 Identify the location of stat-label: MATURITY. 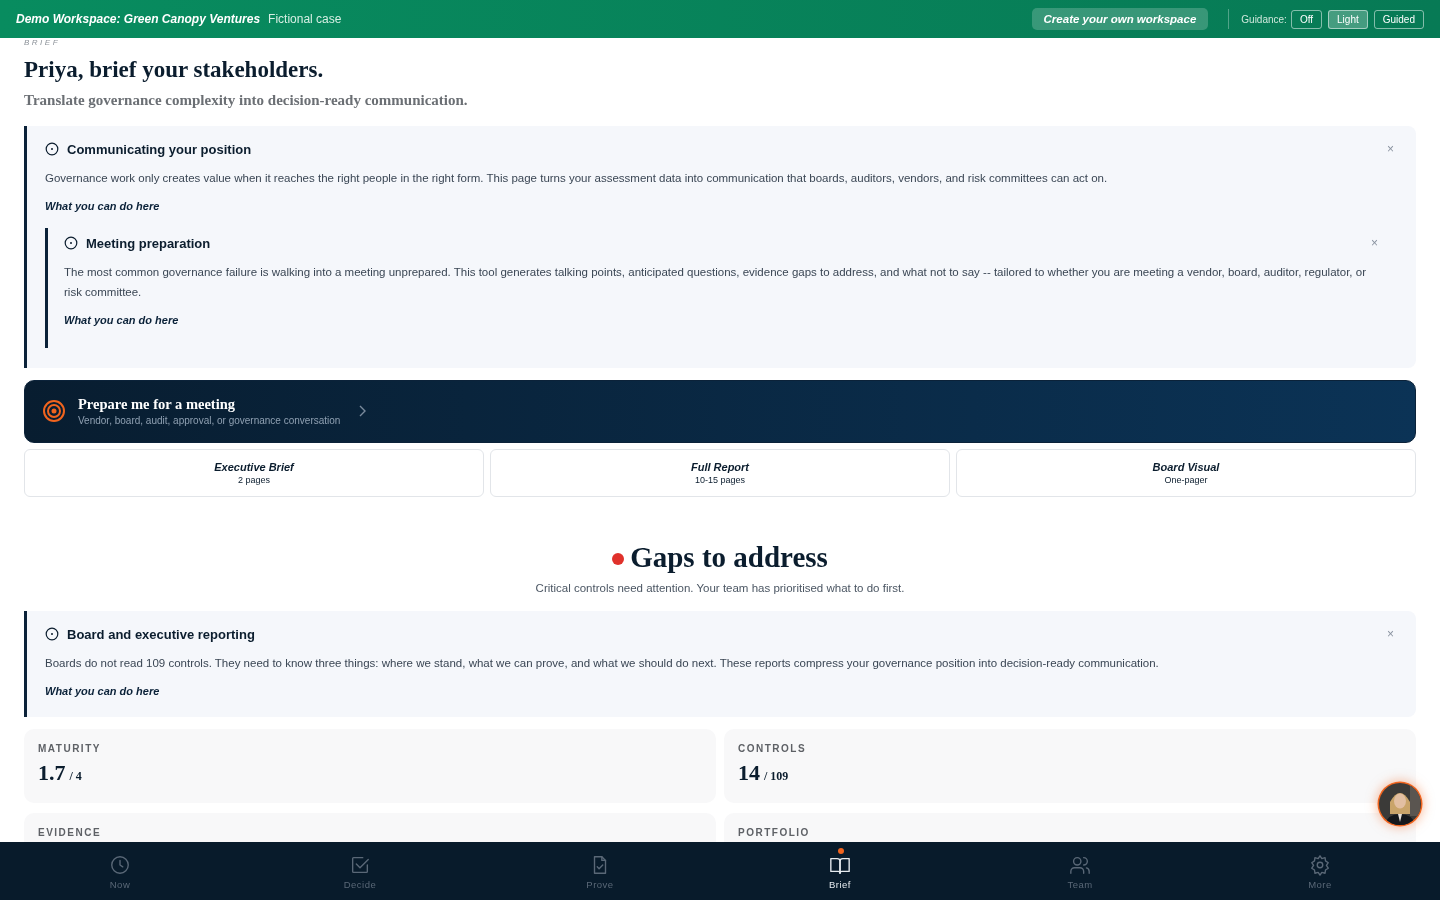
(70, 748).